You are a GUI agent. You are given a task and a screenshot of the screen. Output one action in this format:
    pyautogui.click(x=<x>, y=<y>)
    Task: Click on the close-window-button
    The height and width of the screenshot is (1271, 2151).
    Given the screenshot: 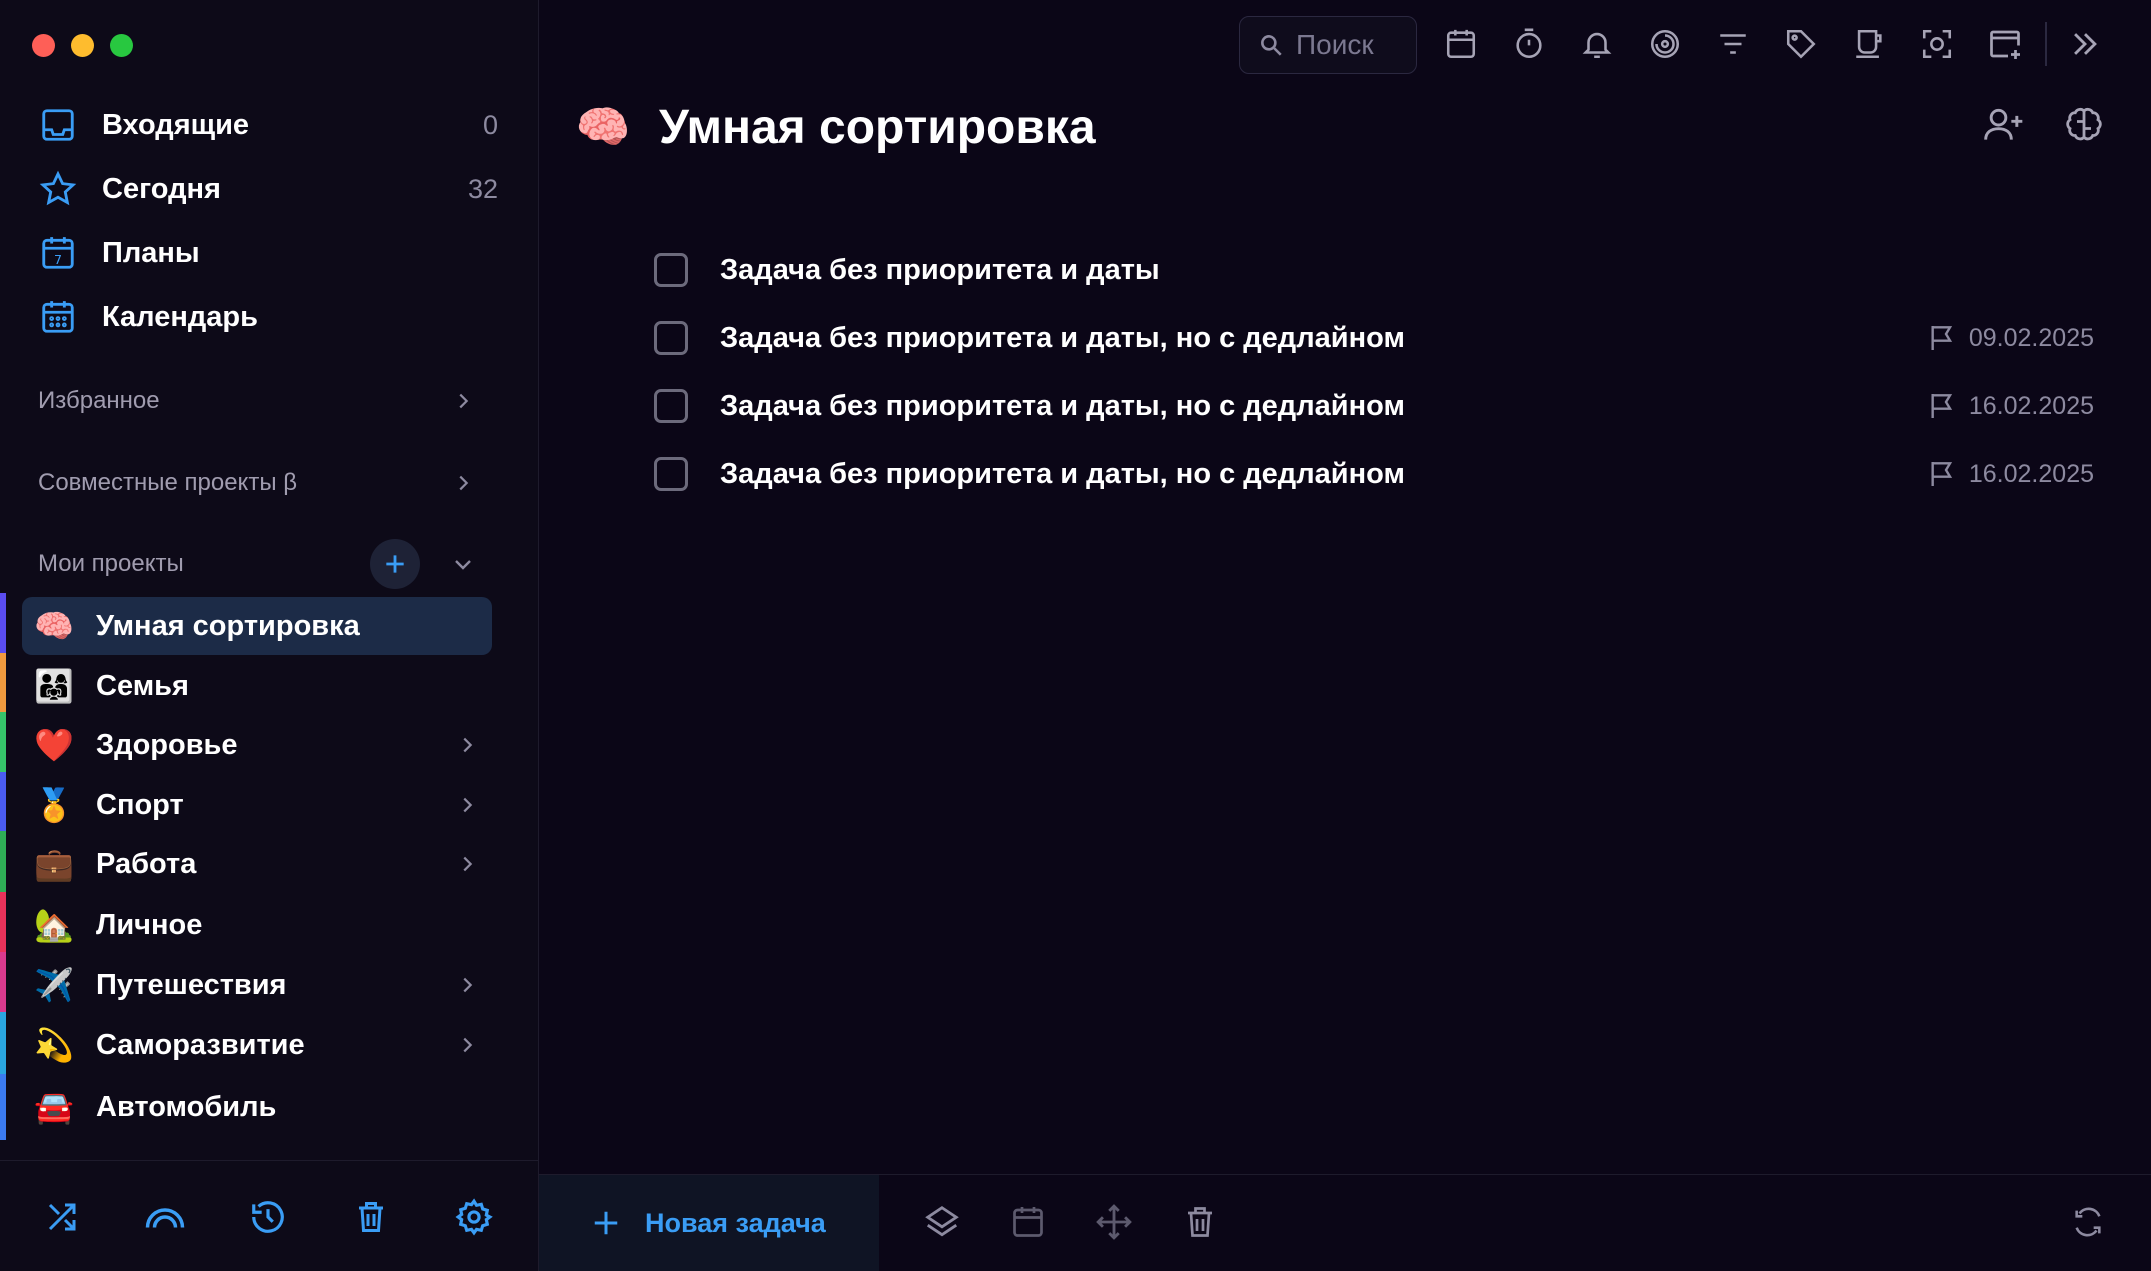 What is the action you would take?
    pyautogui.click(x=43, y=45)
    